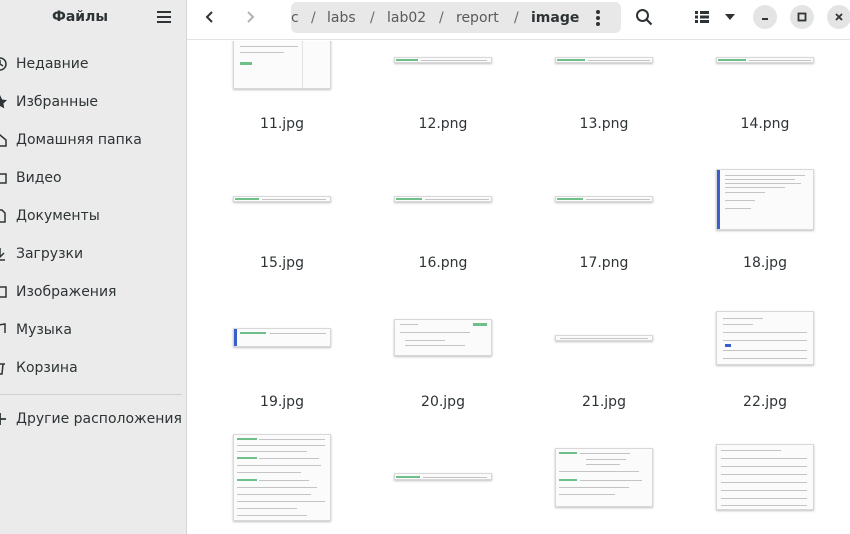  Describe the element at coordinates (93, 178) in the screenshot. I see `sidebar-item-videos: Видео` at that location.